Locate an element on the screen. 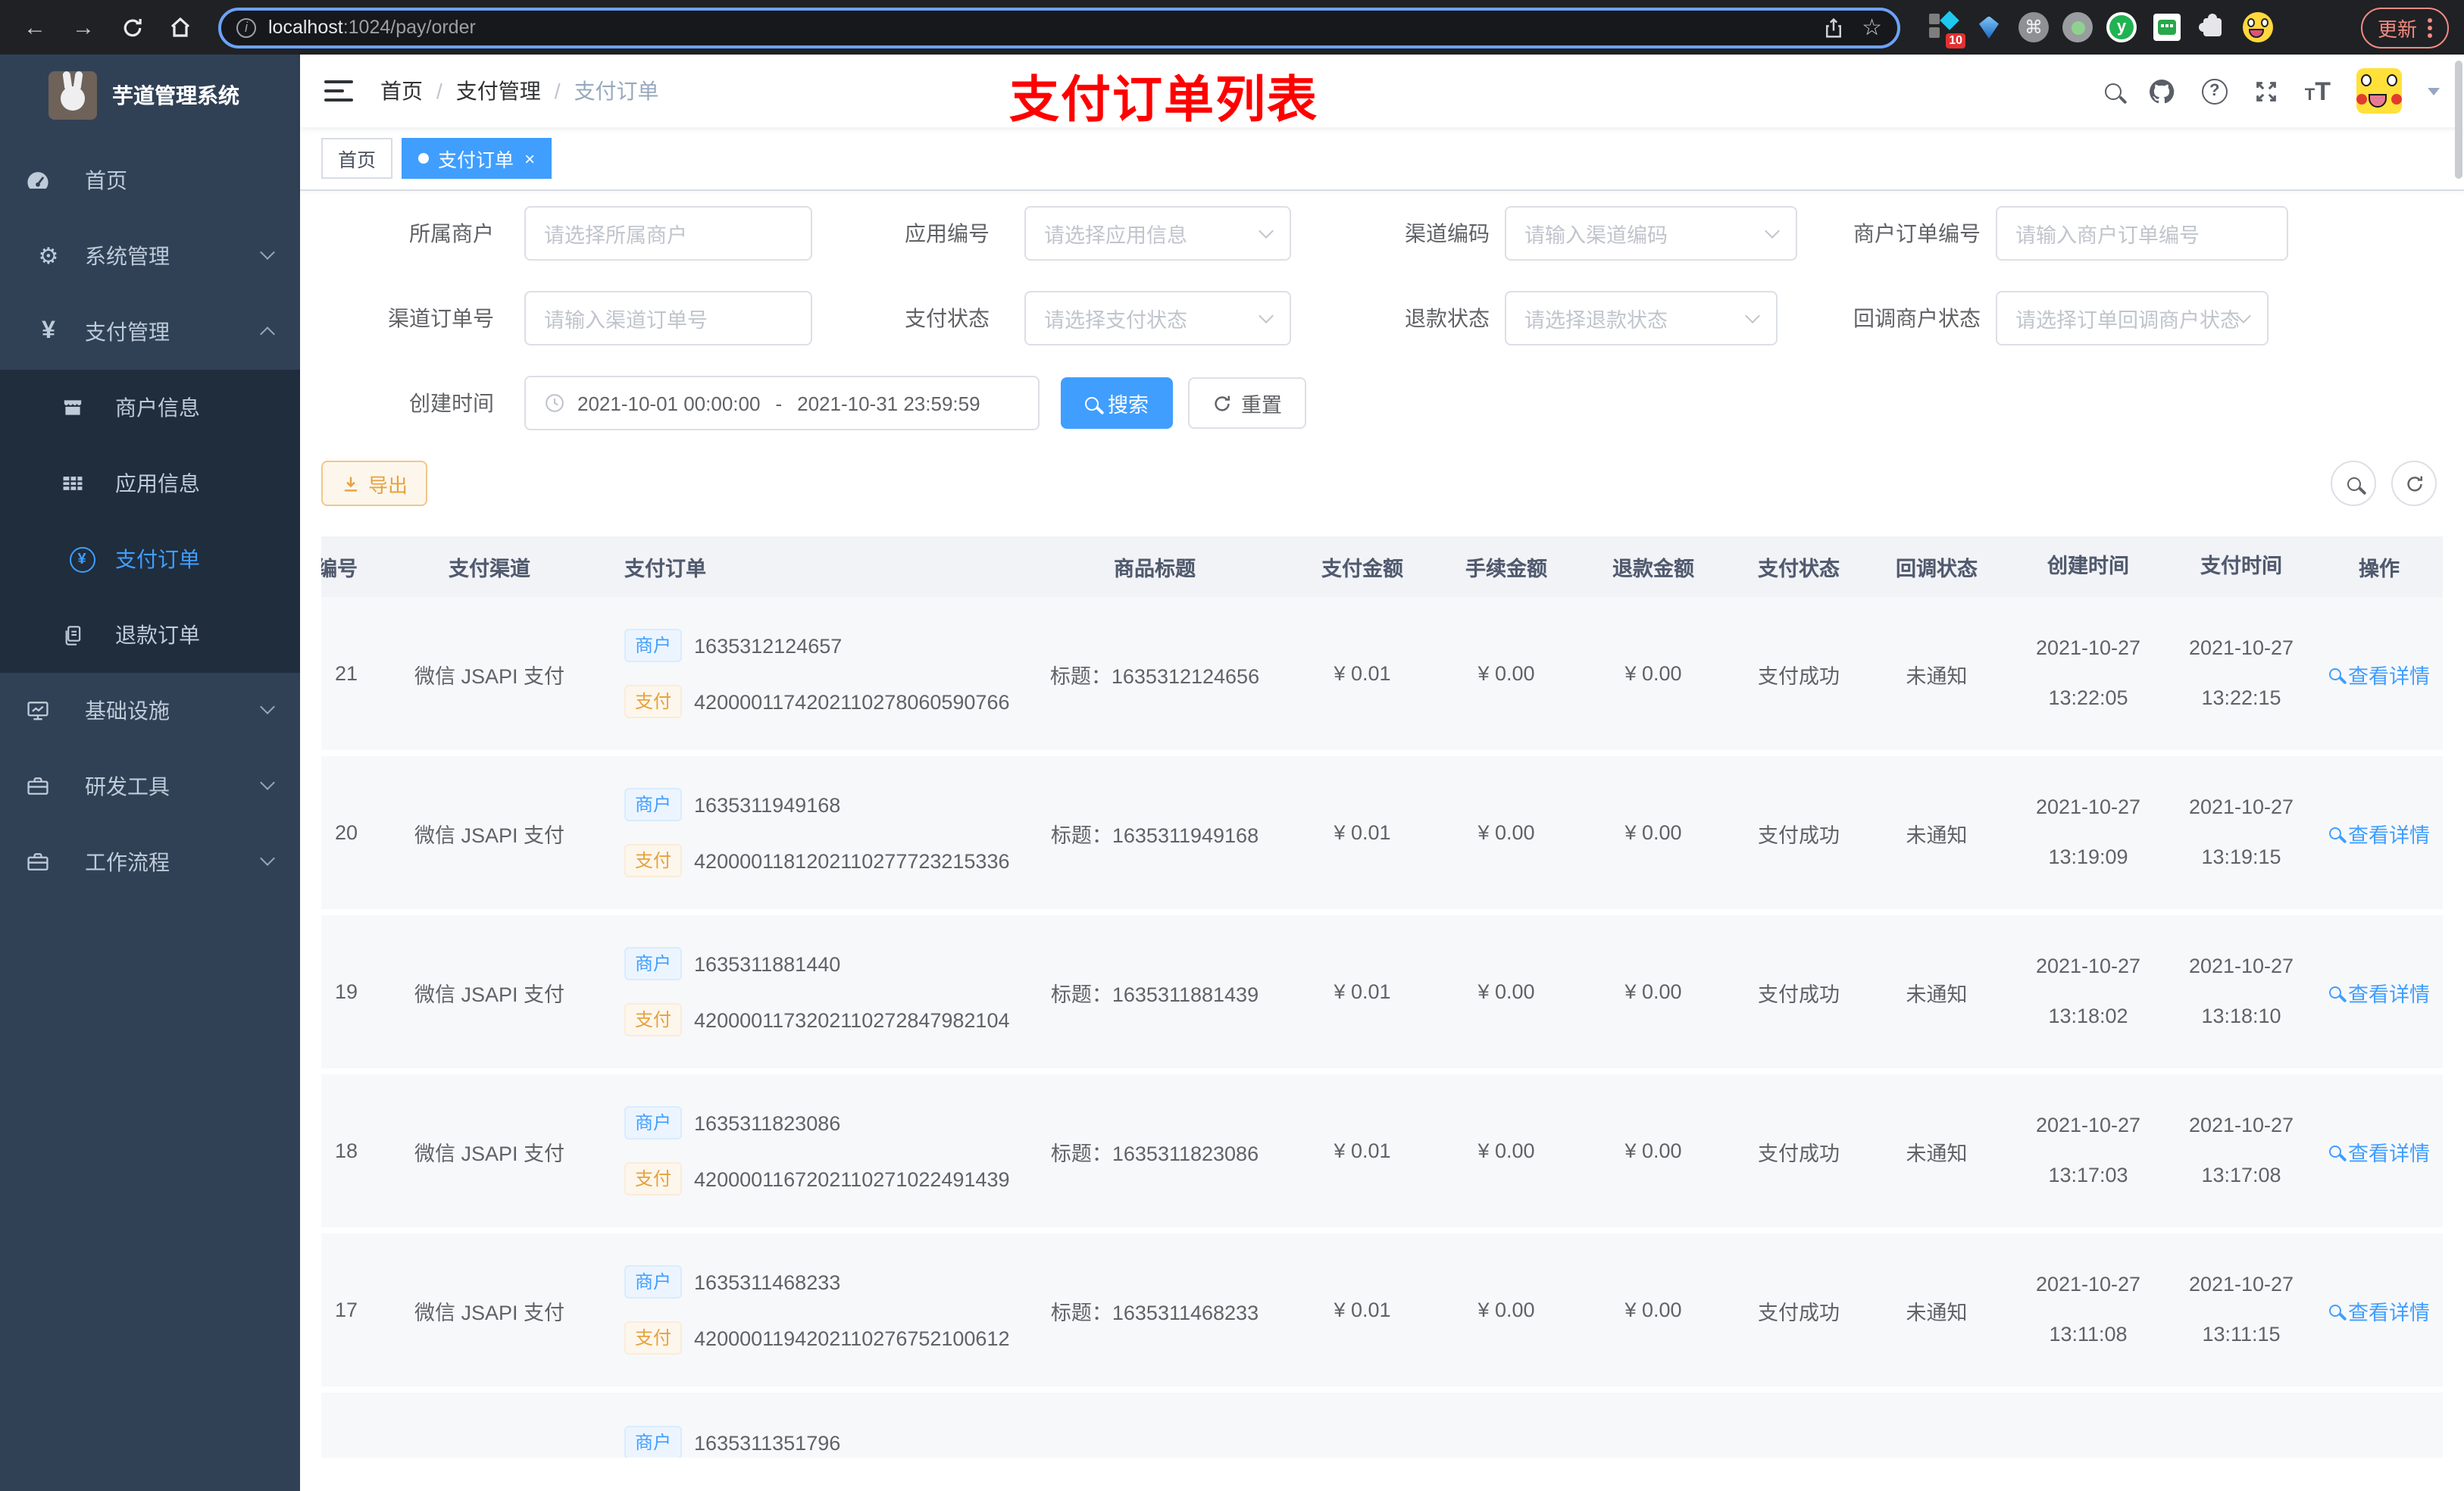 The height and width of the screenshot is (1491, 2464). app-logo-row: 芋道管理系统 is located at coordinates (150, 95).